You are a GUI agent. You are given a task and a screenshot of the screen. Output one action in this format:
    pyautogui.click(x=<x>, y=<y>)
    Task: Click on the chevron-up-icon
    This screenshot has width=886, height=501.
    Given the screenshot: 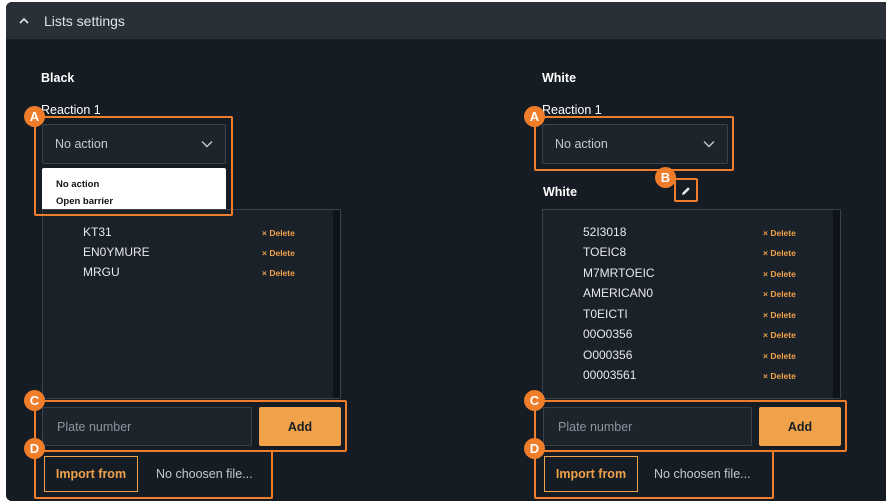 What is the action you would take?
    pyautogui.click(x=24, y=21)
    